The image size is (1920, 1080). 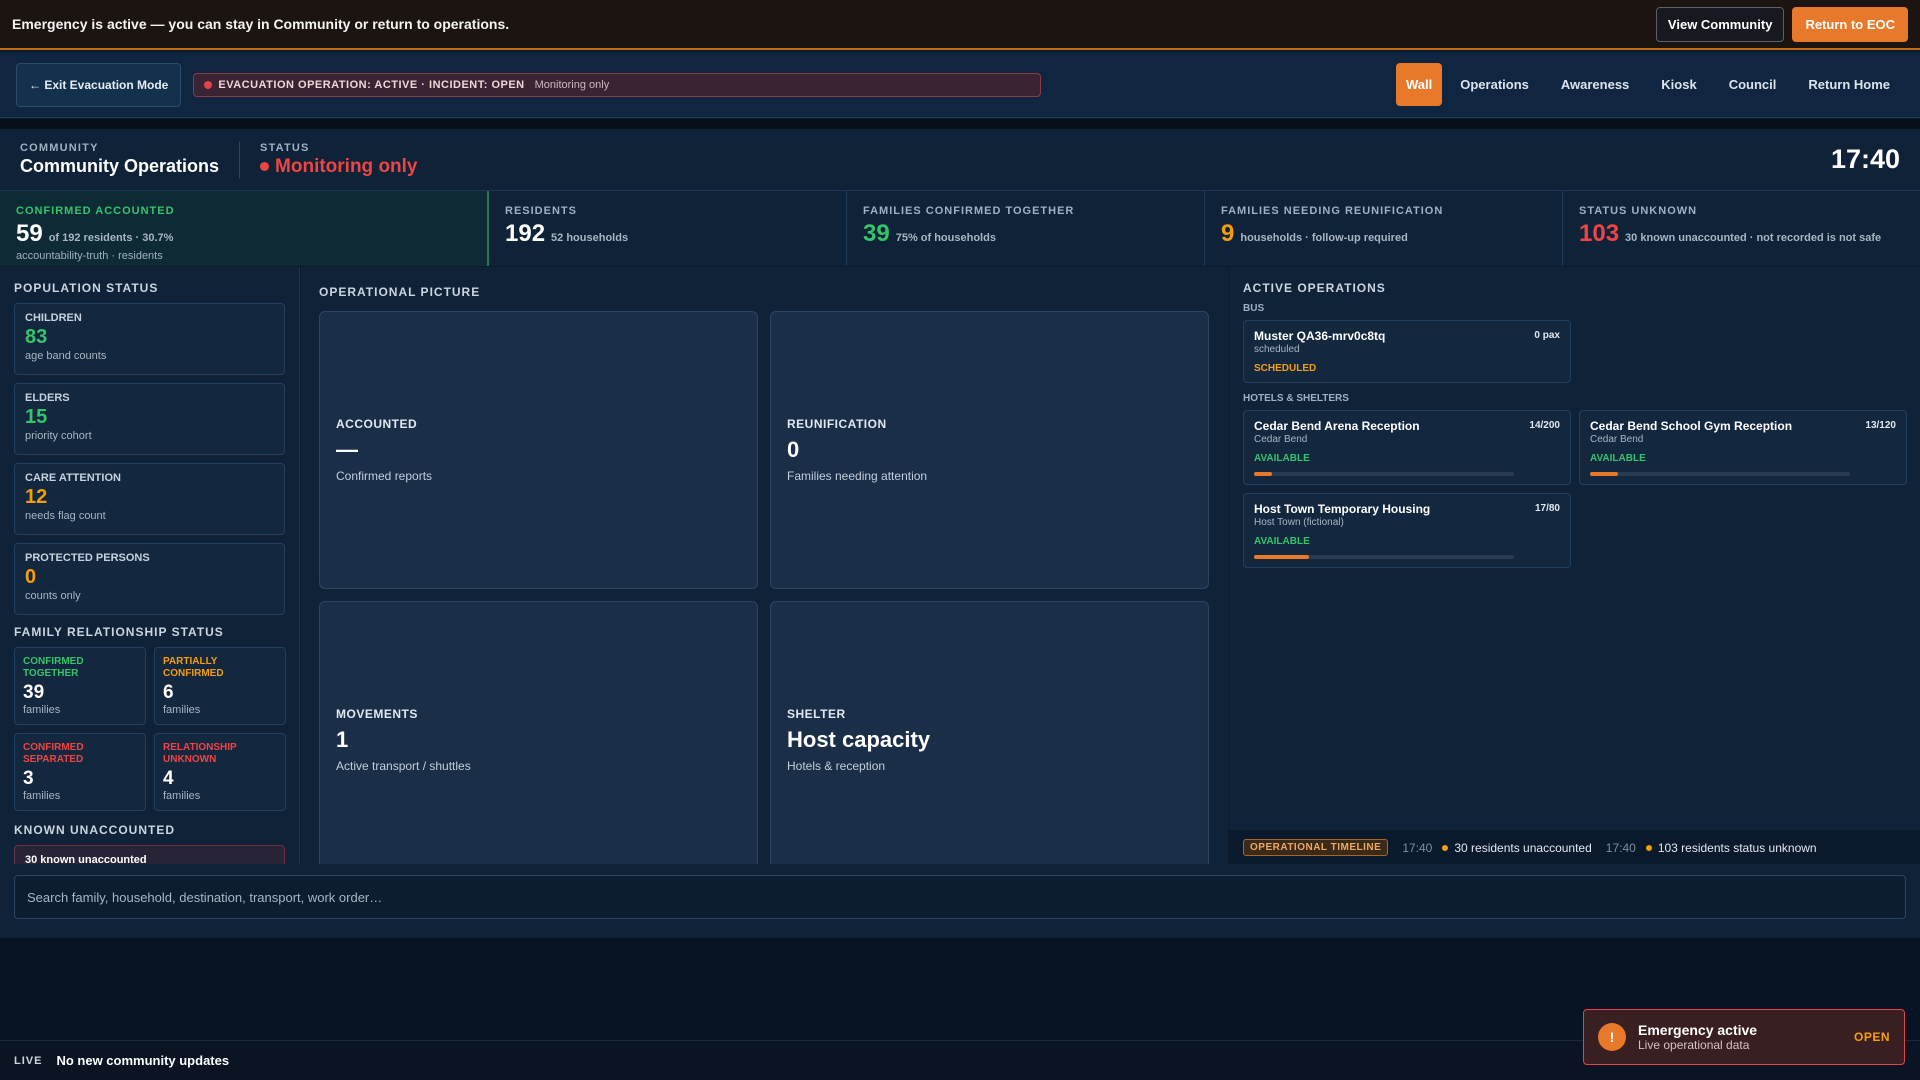 I want to click on emergency-actions: View Community Return to EOC, so click(x=1781, y=24).